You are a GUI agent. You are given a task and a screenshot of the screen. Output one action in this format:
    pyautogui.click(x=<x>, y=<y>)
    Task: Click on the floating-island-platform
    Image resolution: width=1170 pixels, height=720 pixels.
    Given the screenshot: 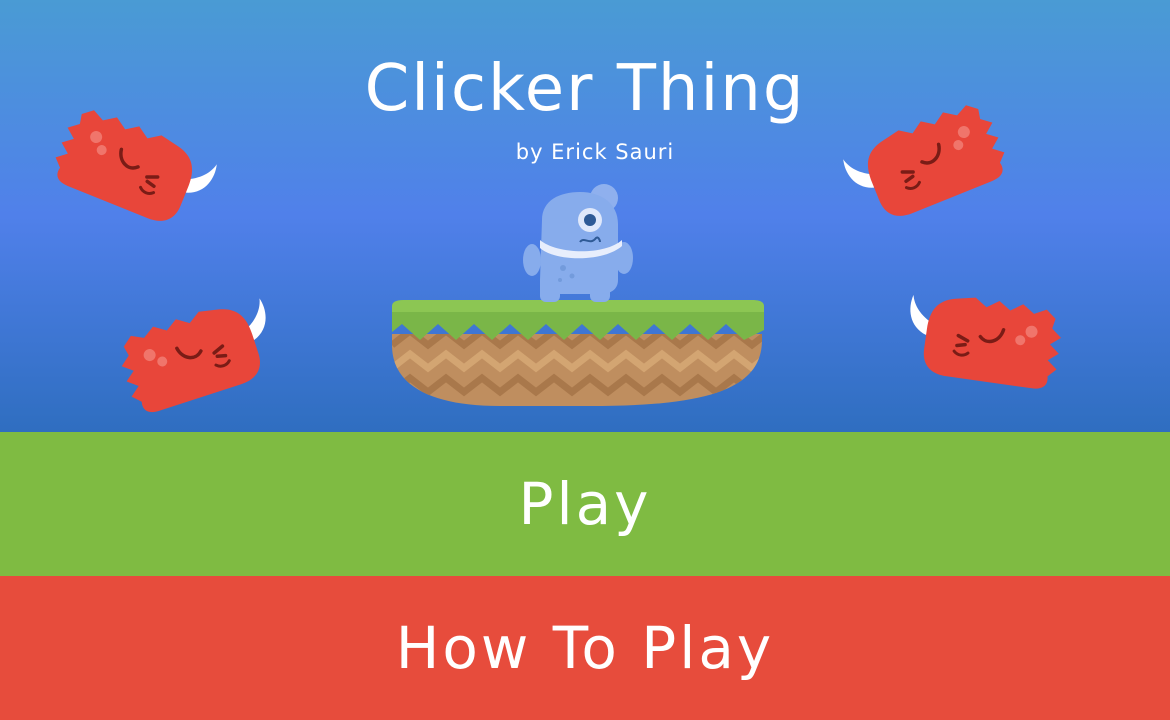 What is the action you would take?
    pyautogui.click(x=578, y=353)
    